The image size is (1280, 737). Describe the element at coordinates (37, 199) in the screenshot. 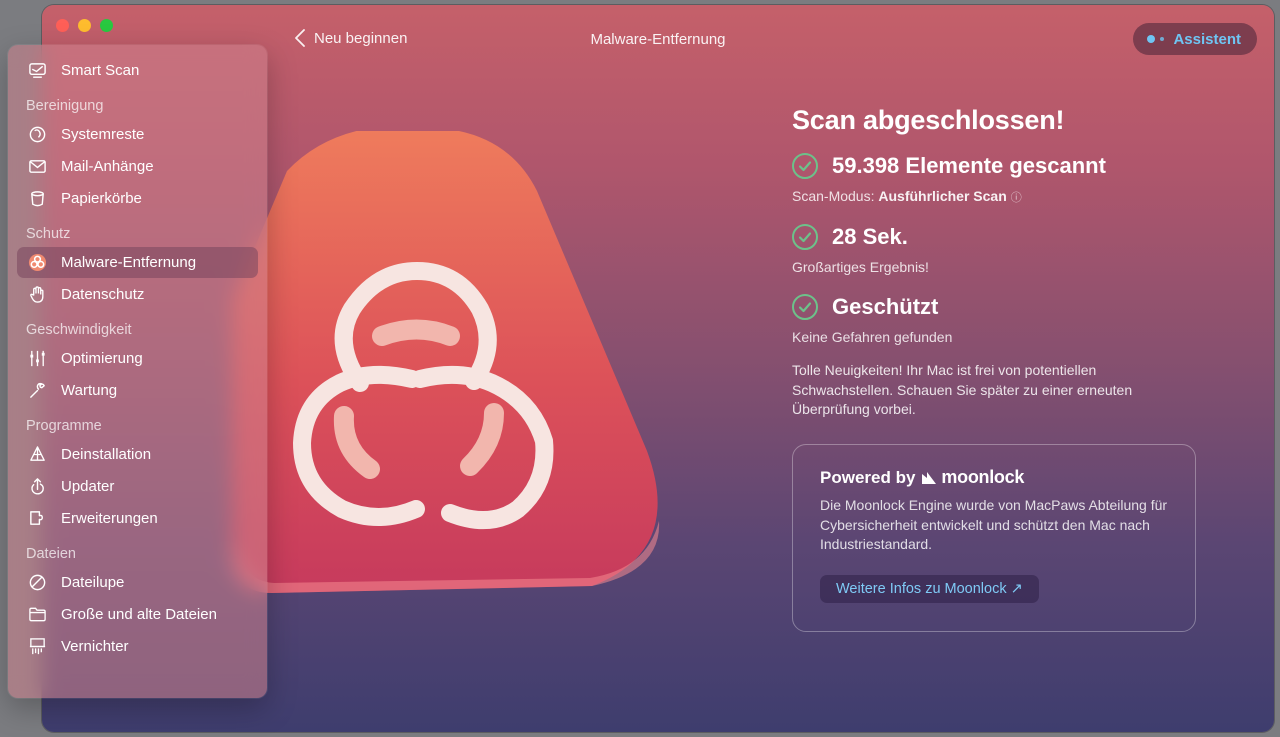

I see `trash-icon` at that location.